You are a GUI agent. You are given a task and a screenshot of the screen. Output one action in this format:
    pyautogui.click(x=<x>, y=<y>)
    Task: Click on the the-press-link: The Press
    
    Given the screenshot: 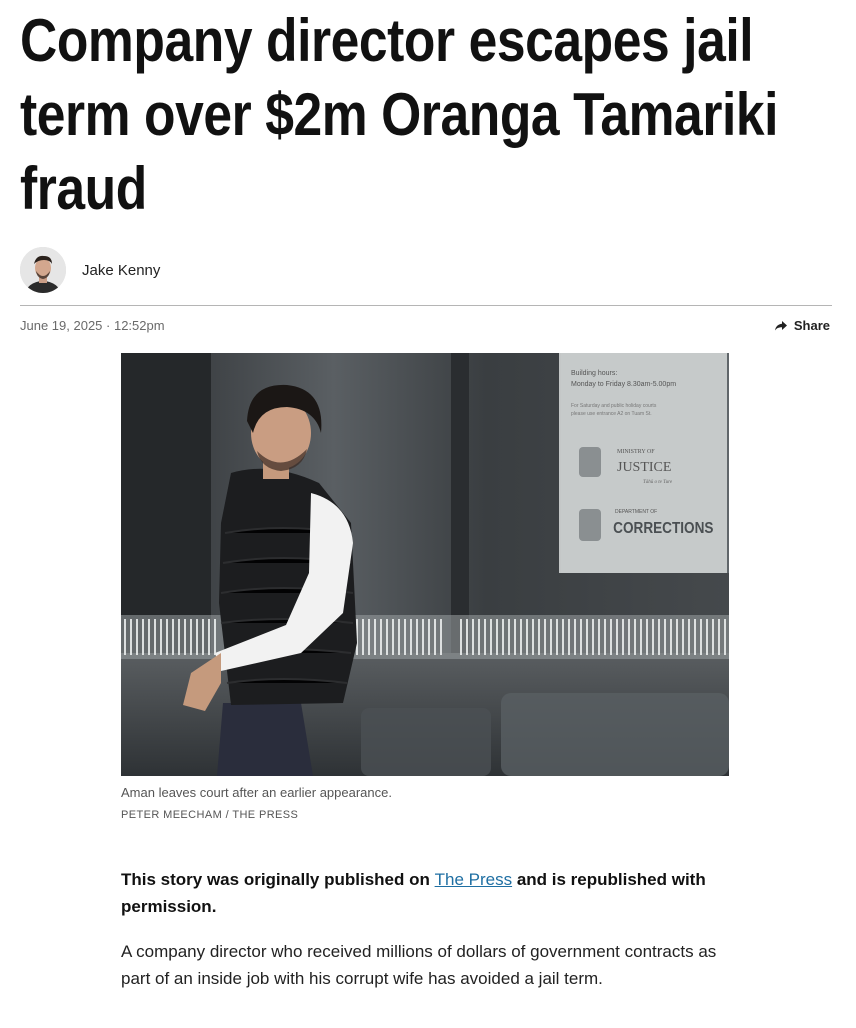 What is the action you would take?
    pyautogui.click(x=473, y=879)
    